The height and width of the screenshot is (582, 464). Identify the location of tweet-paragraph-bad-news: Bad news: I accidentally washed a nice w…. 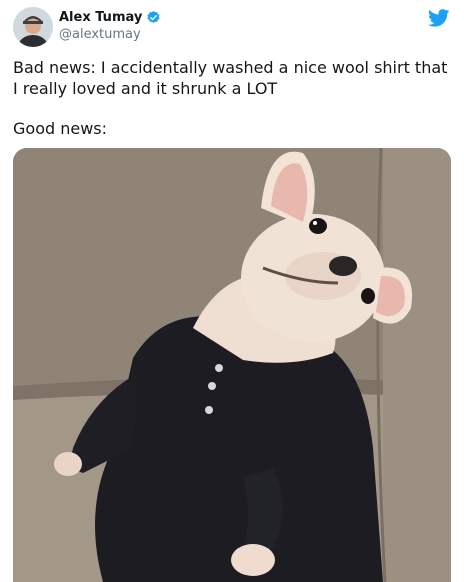
(230, 78).